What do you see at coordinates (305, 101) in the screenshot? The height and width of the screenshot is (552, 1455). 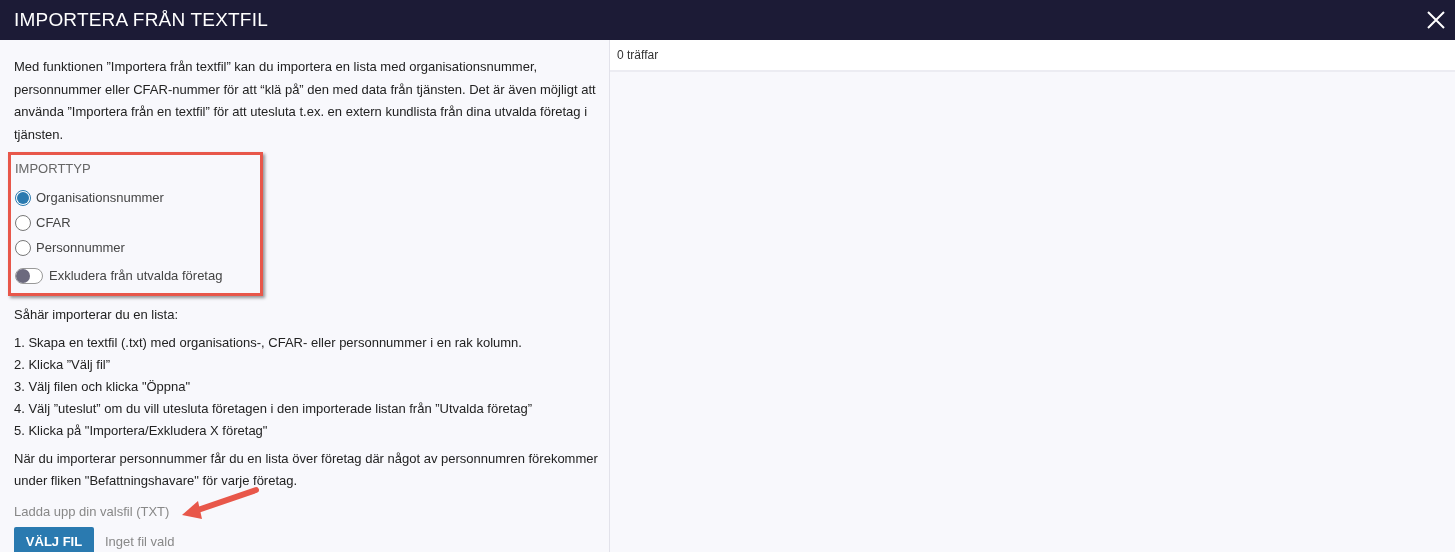 I see `intro-text: Med funktionen ”Importera från textfil” kan du importera en lista med organisationsnummer, personnummer eller CFAR-nummer för att “klä på” den med data från tjänsten. Det är även möjligt att använda ”Importera från en textfil” för att utesluta t.ex. en extern kundlista från dina utvalda företag i tjänsten.` at bounding box center [305, 101].